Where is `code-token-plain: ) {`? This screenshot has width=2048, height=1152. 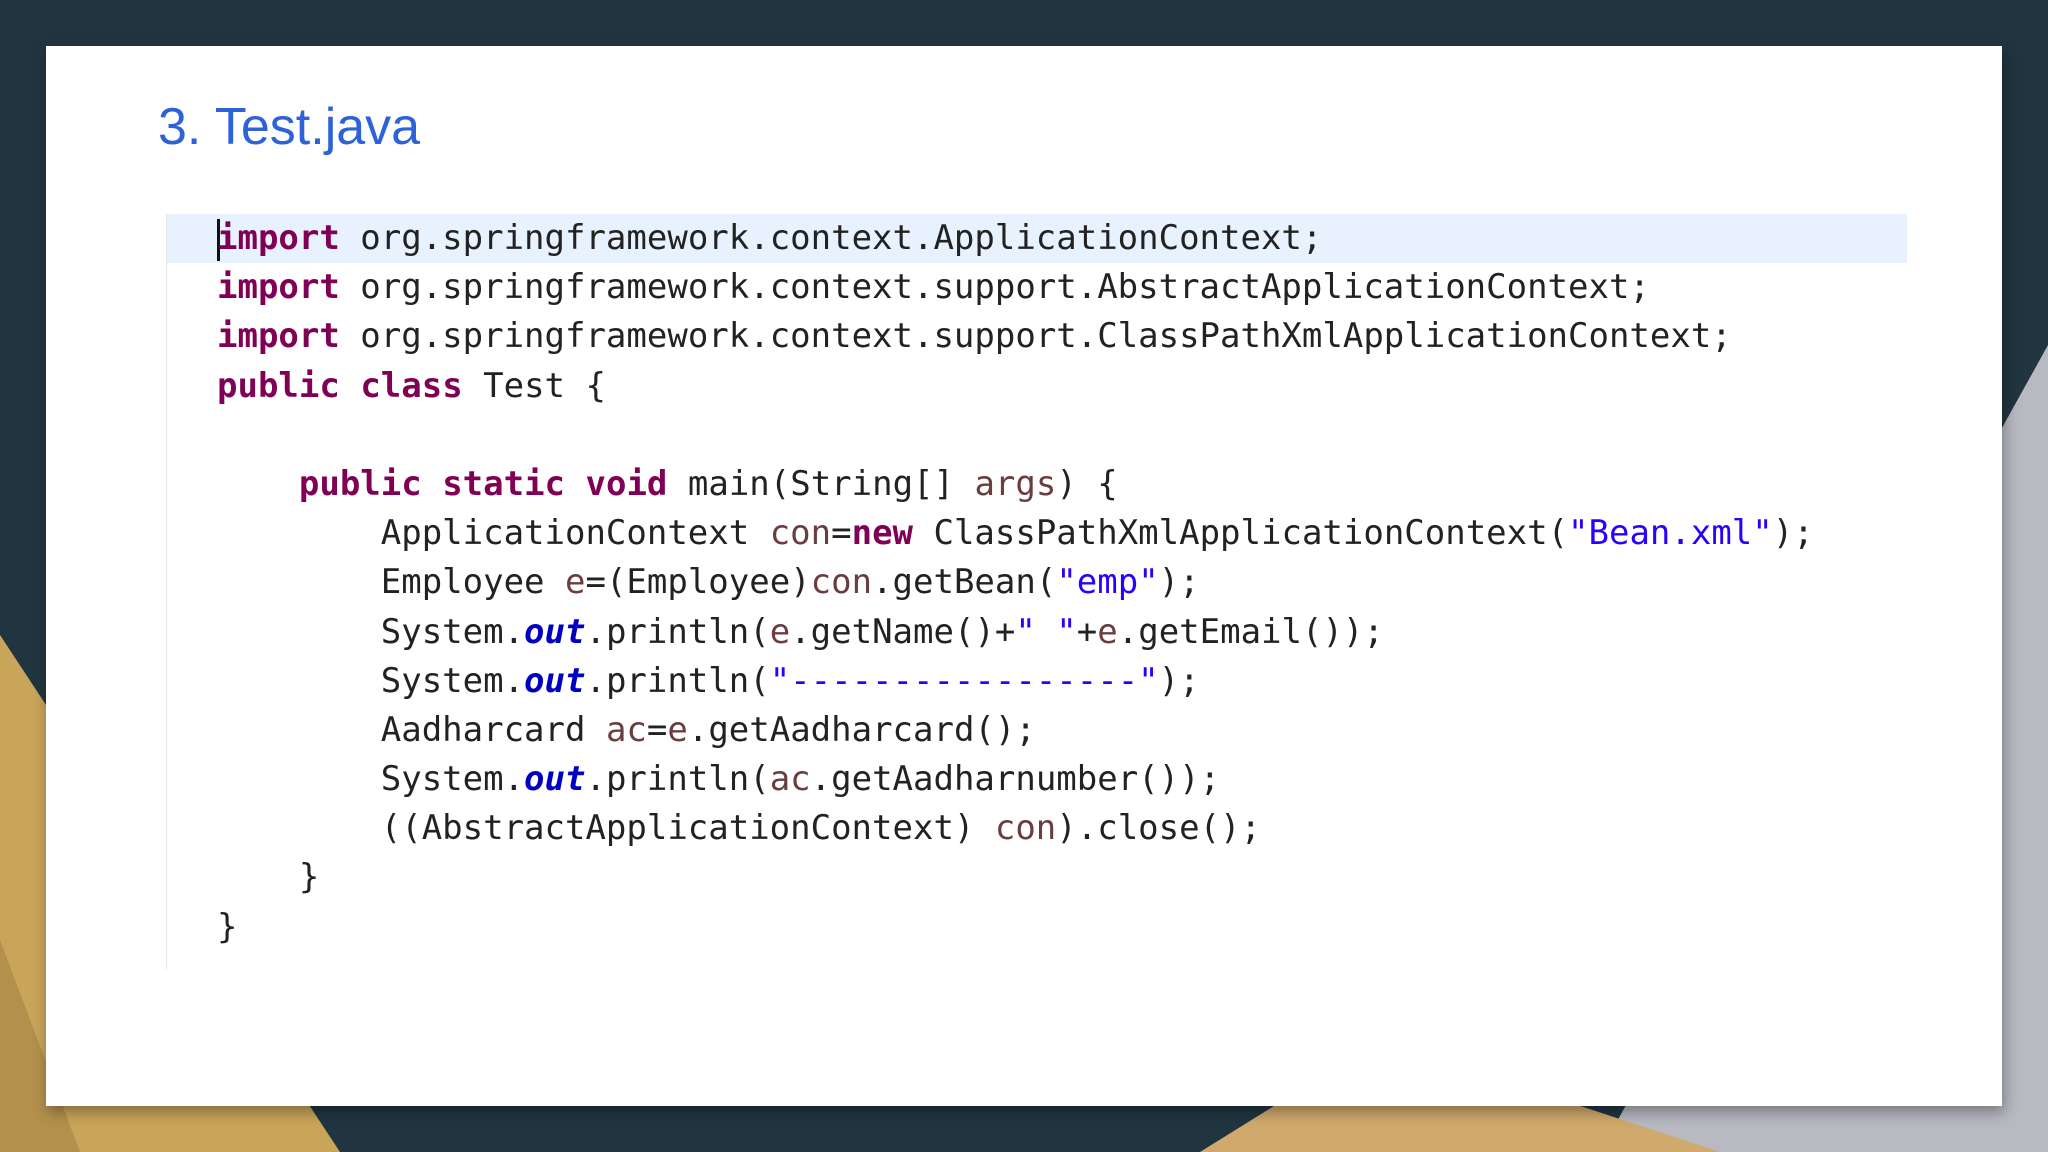
code-token-plain: ) { is located at coordinates (1087, 483).